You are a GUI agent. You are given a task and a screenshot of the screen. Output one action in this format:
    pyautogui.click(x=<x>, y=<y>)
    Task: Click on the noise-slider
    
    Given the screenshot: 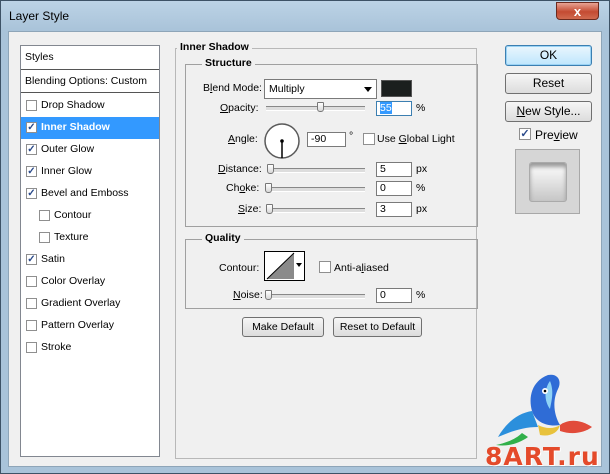 What is the action you would take?
    pyautogui.click(x=316, y=296)
    